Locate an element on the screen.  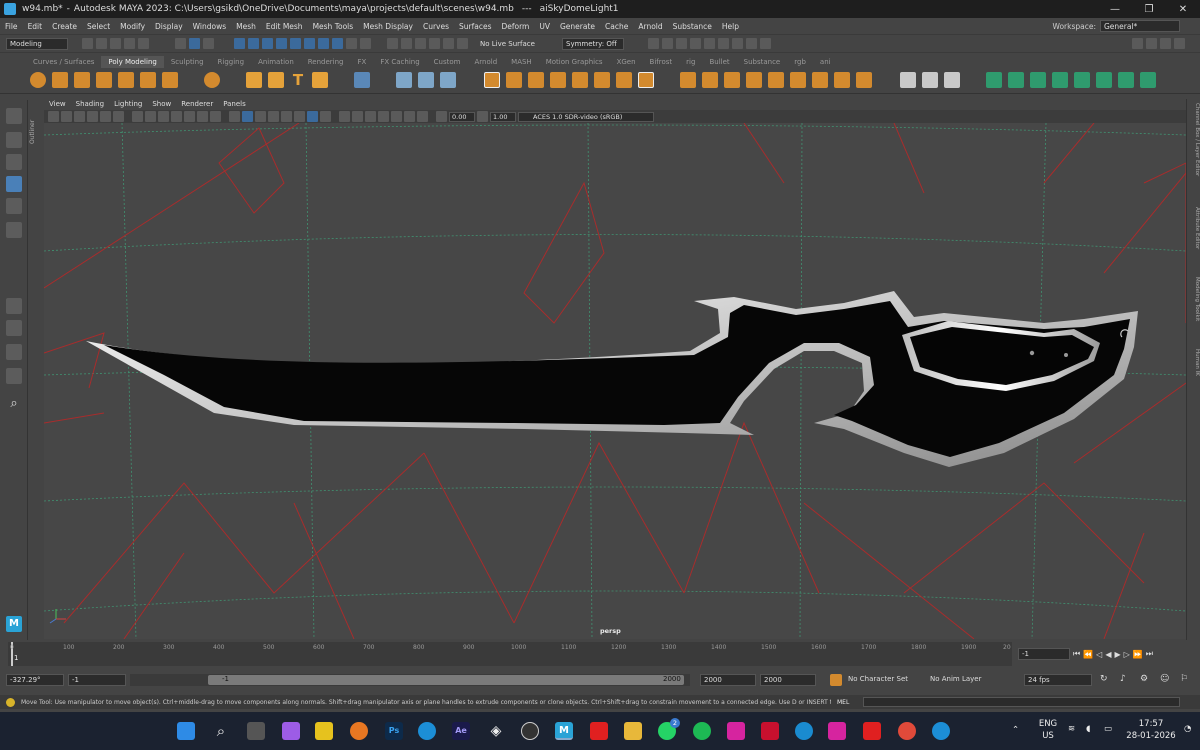
gamma-field: 1.00 is located at coordinates (503, 116).